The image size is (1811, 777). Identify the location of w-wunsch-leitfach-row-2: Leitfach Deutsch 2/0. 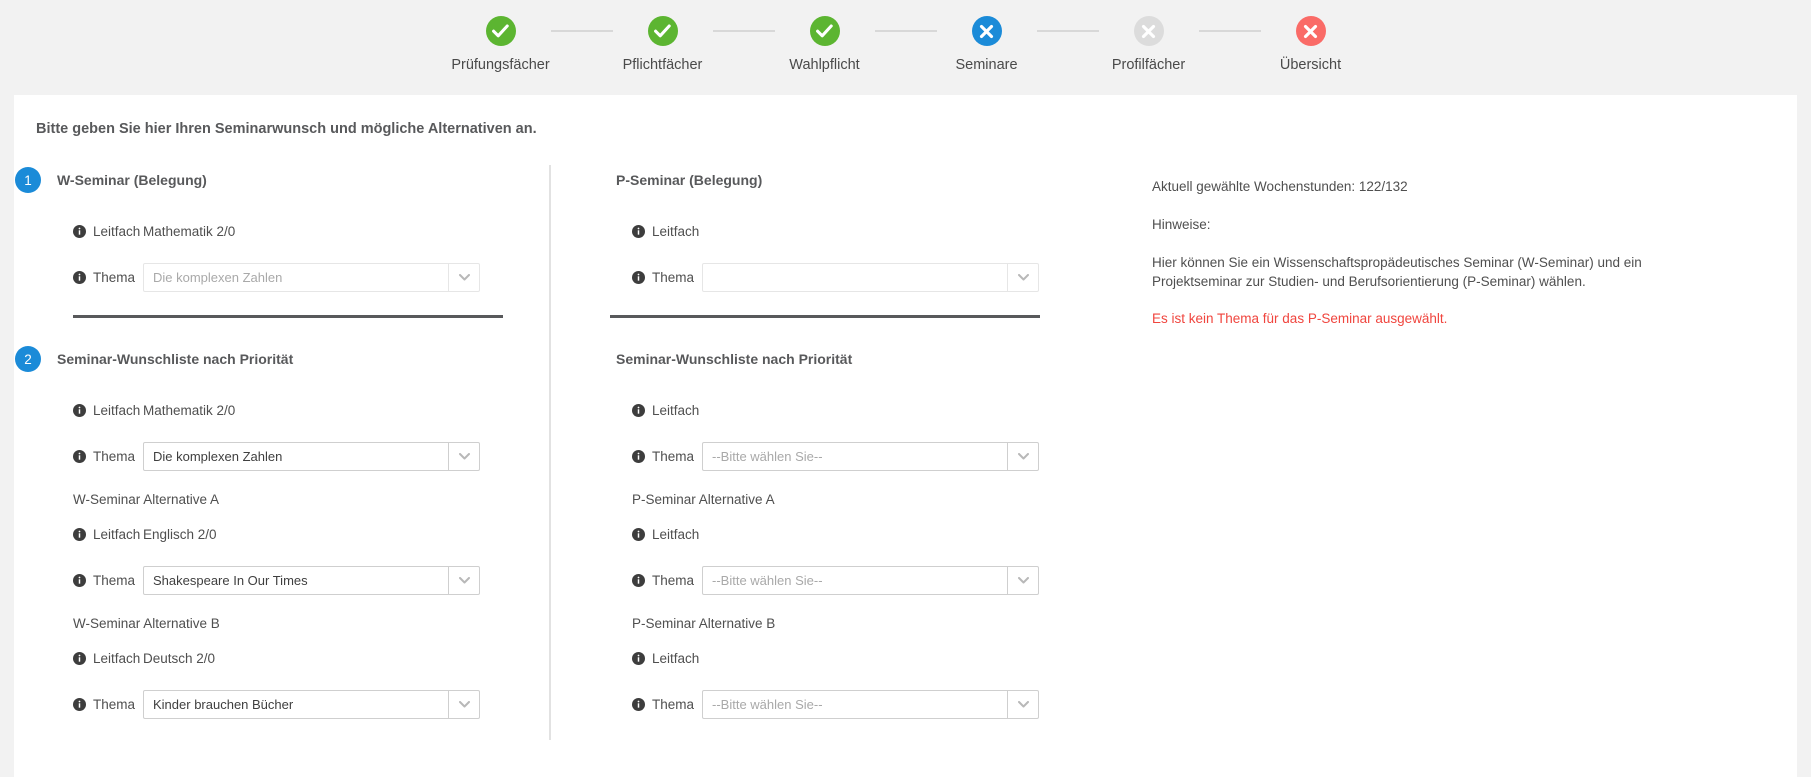
(292, 658).